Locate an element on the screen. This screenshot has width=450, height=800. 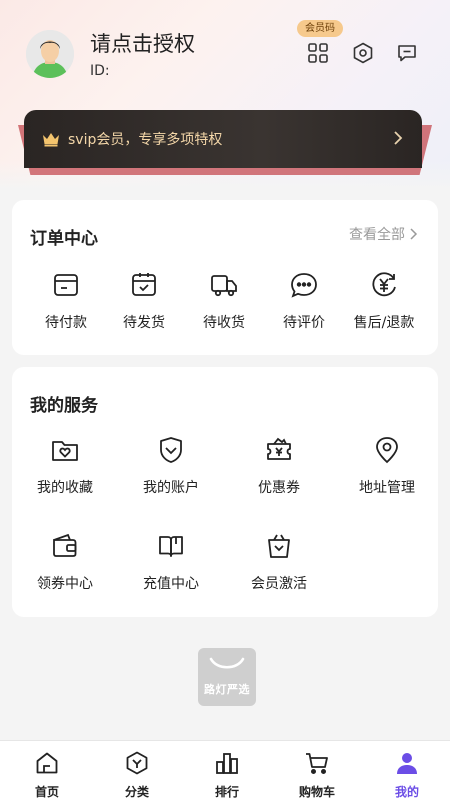
member-code-badge: 会员码 is located at coordinates (320, 28).